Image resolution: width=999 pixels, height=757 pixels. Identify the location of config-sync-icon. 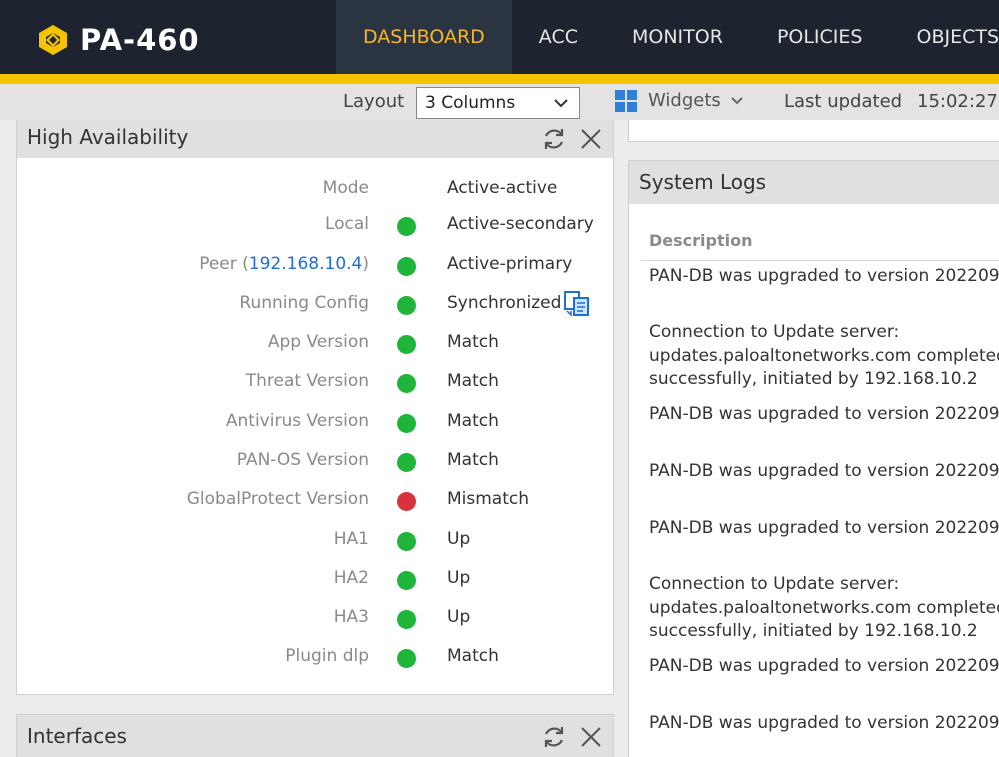
(577, 303).